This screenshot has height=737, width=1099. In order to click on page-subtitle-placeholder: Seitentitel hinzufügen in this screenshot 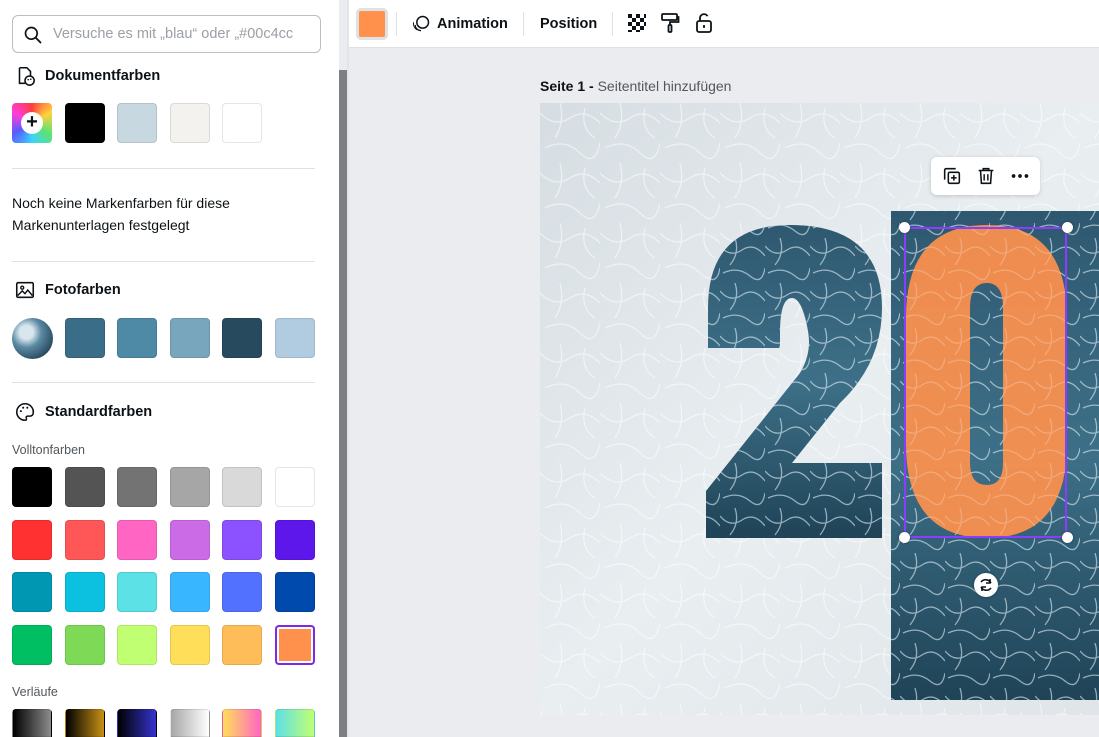, I will do `click(665, 86)`.